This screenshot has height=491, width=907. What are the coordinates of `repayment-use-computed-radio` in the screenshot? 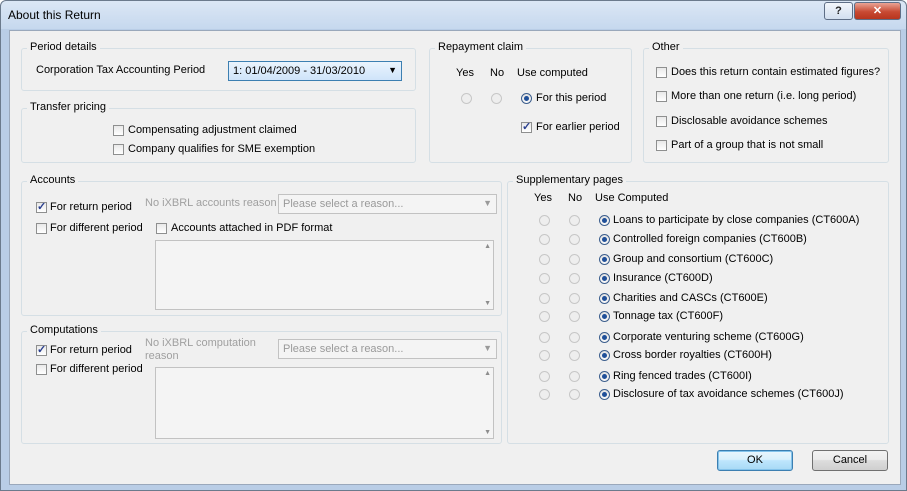 It's located at (526, 98).